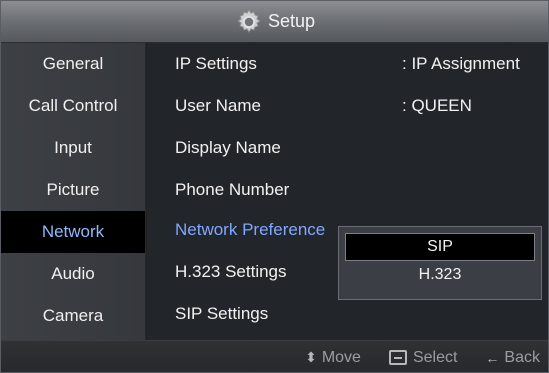 Image resolution: width=549 pixels, height=373 pixels. What do you see at coordinates (440, 247) in the screenshot?
I see `dropdown-option-sip: SIP` at bounding box center [440, 247].